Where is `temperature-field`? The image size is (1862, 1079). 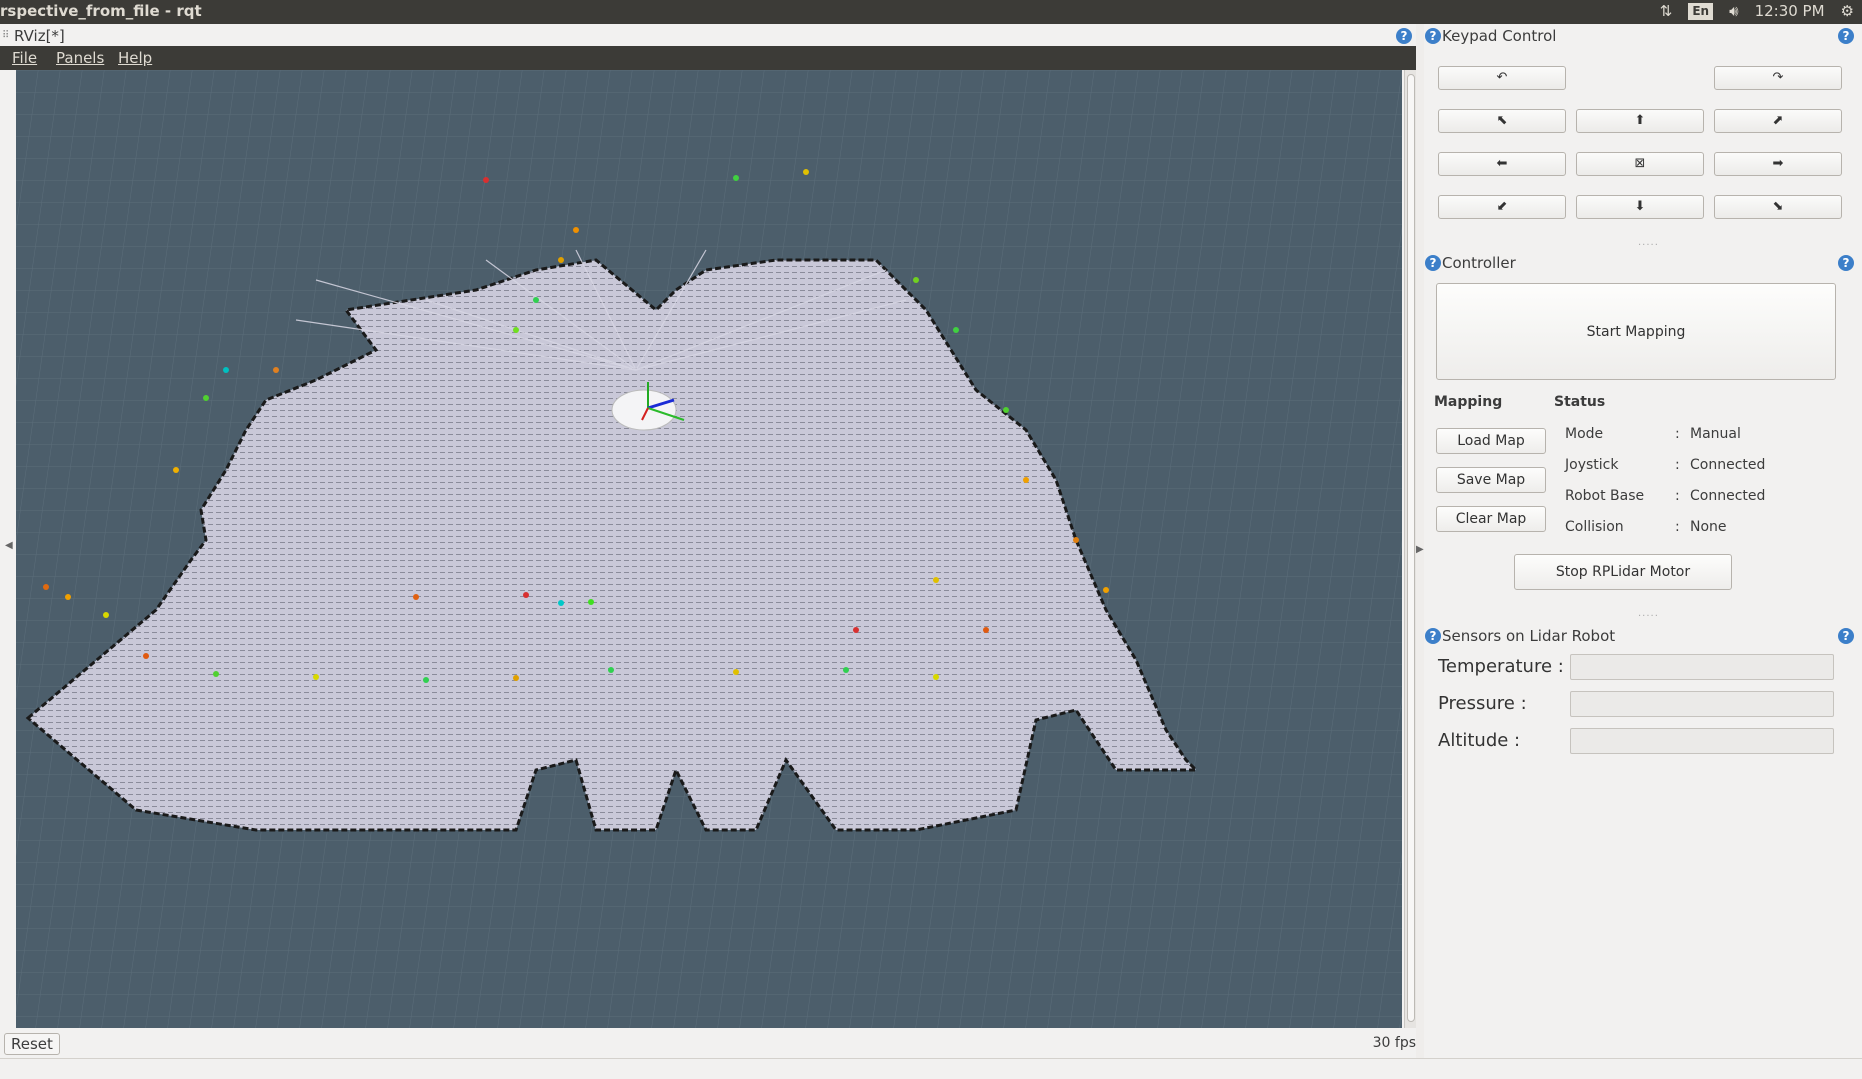
temperature-field is located at coordinates (1702, 667).